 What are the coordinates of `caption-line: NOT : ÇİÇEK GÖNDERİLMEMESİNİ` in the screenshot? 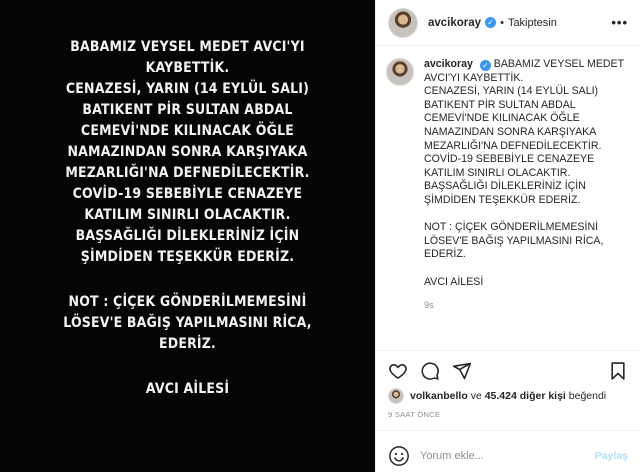 It's located at (511, 227).